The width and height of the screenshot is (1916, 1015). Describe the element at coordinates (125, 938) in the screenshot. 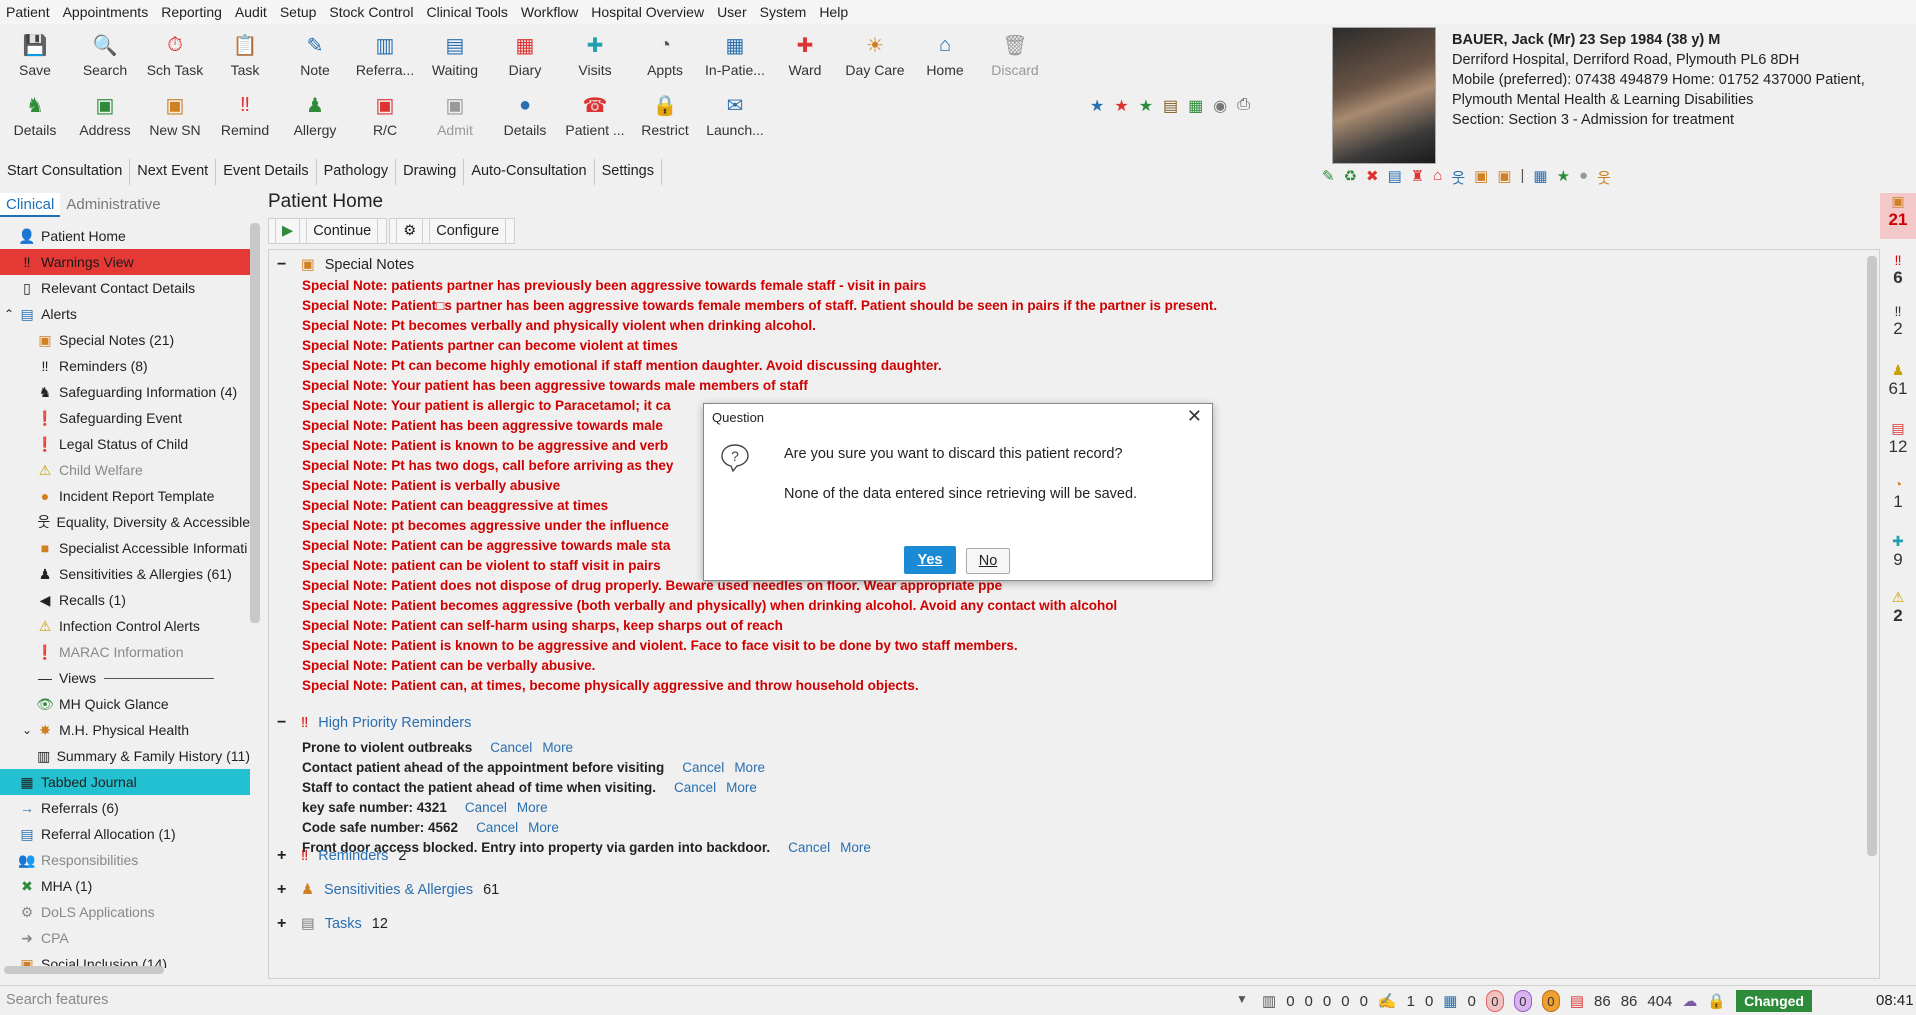

I see `sidebar-item-cpa: ➜ CPA` at that location.